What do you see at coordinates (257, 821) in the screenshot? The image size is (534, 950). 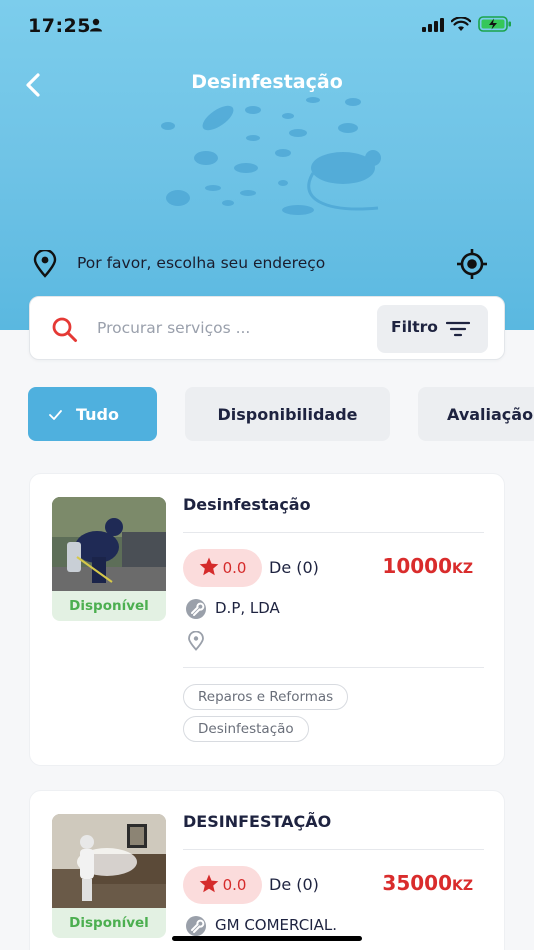 I see `service-title: DESINFESTAÇÃO` at bounding box center [257, 821].